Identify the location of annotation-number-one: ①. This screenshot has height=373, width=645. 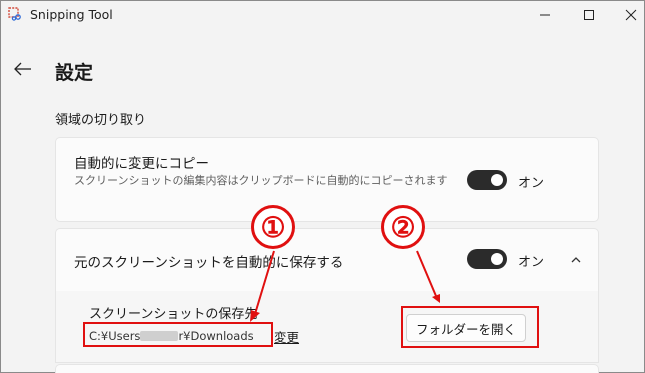
(273, 227).